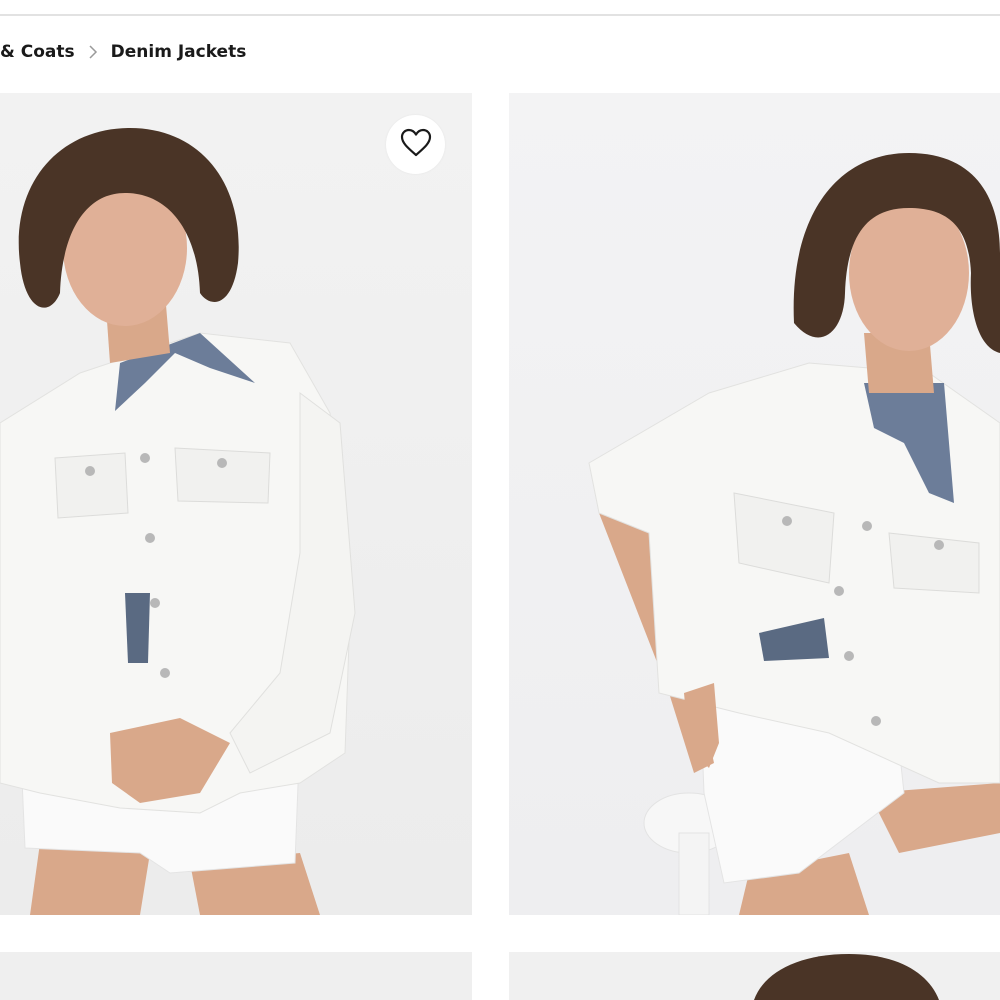 The image size is (1000, 1000). What do you see at coordinates (178, 52) in the screenshot?
I see `breadcrumb-current: Denim Jackets` at bounding box center [178, 52].